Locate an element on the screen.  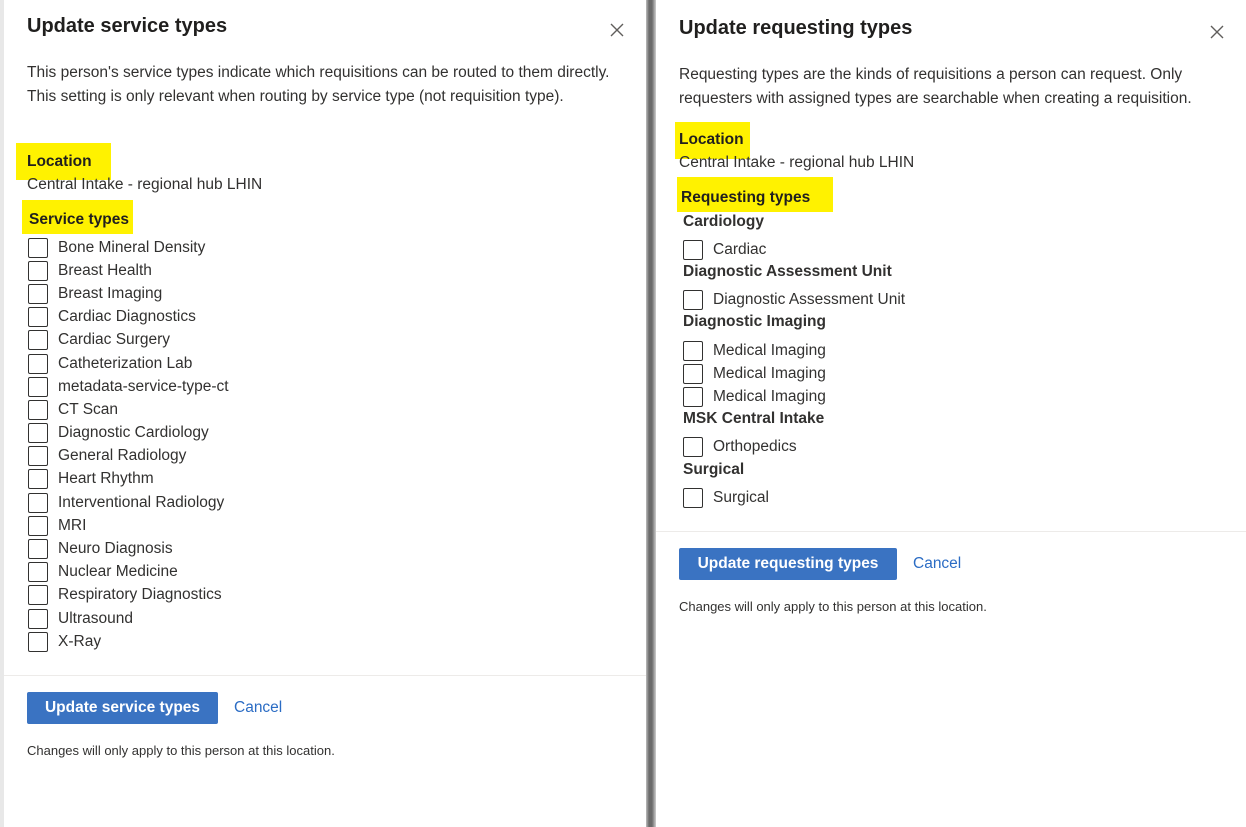
checkbox-row: Cardiac is located at coordinates (724, 249).